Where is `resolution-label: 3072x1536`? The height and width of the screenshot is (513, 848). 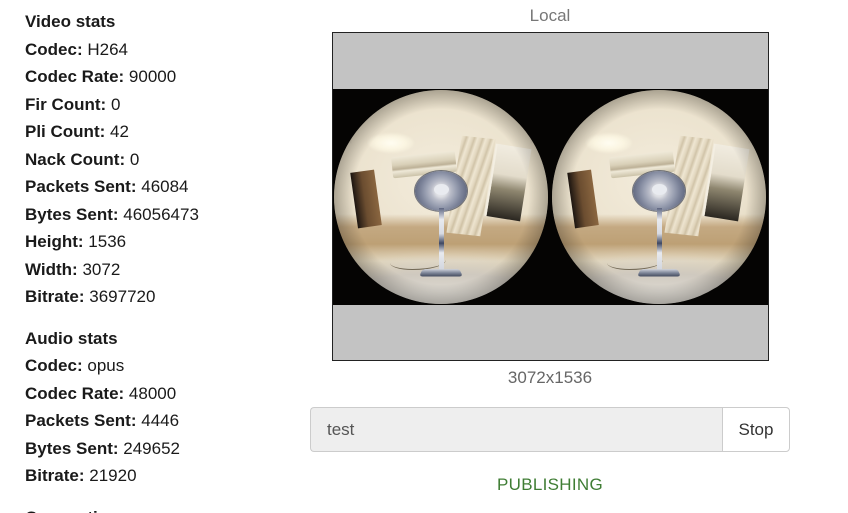 resolution-label: 3072x1536 is located at coordinates (550, 377).